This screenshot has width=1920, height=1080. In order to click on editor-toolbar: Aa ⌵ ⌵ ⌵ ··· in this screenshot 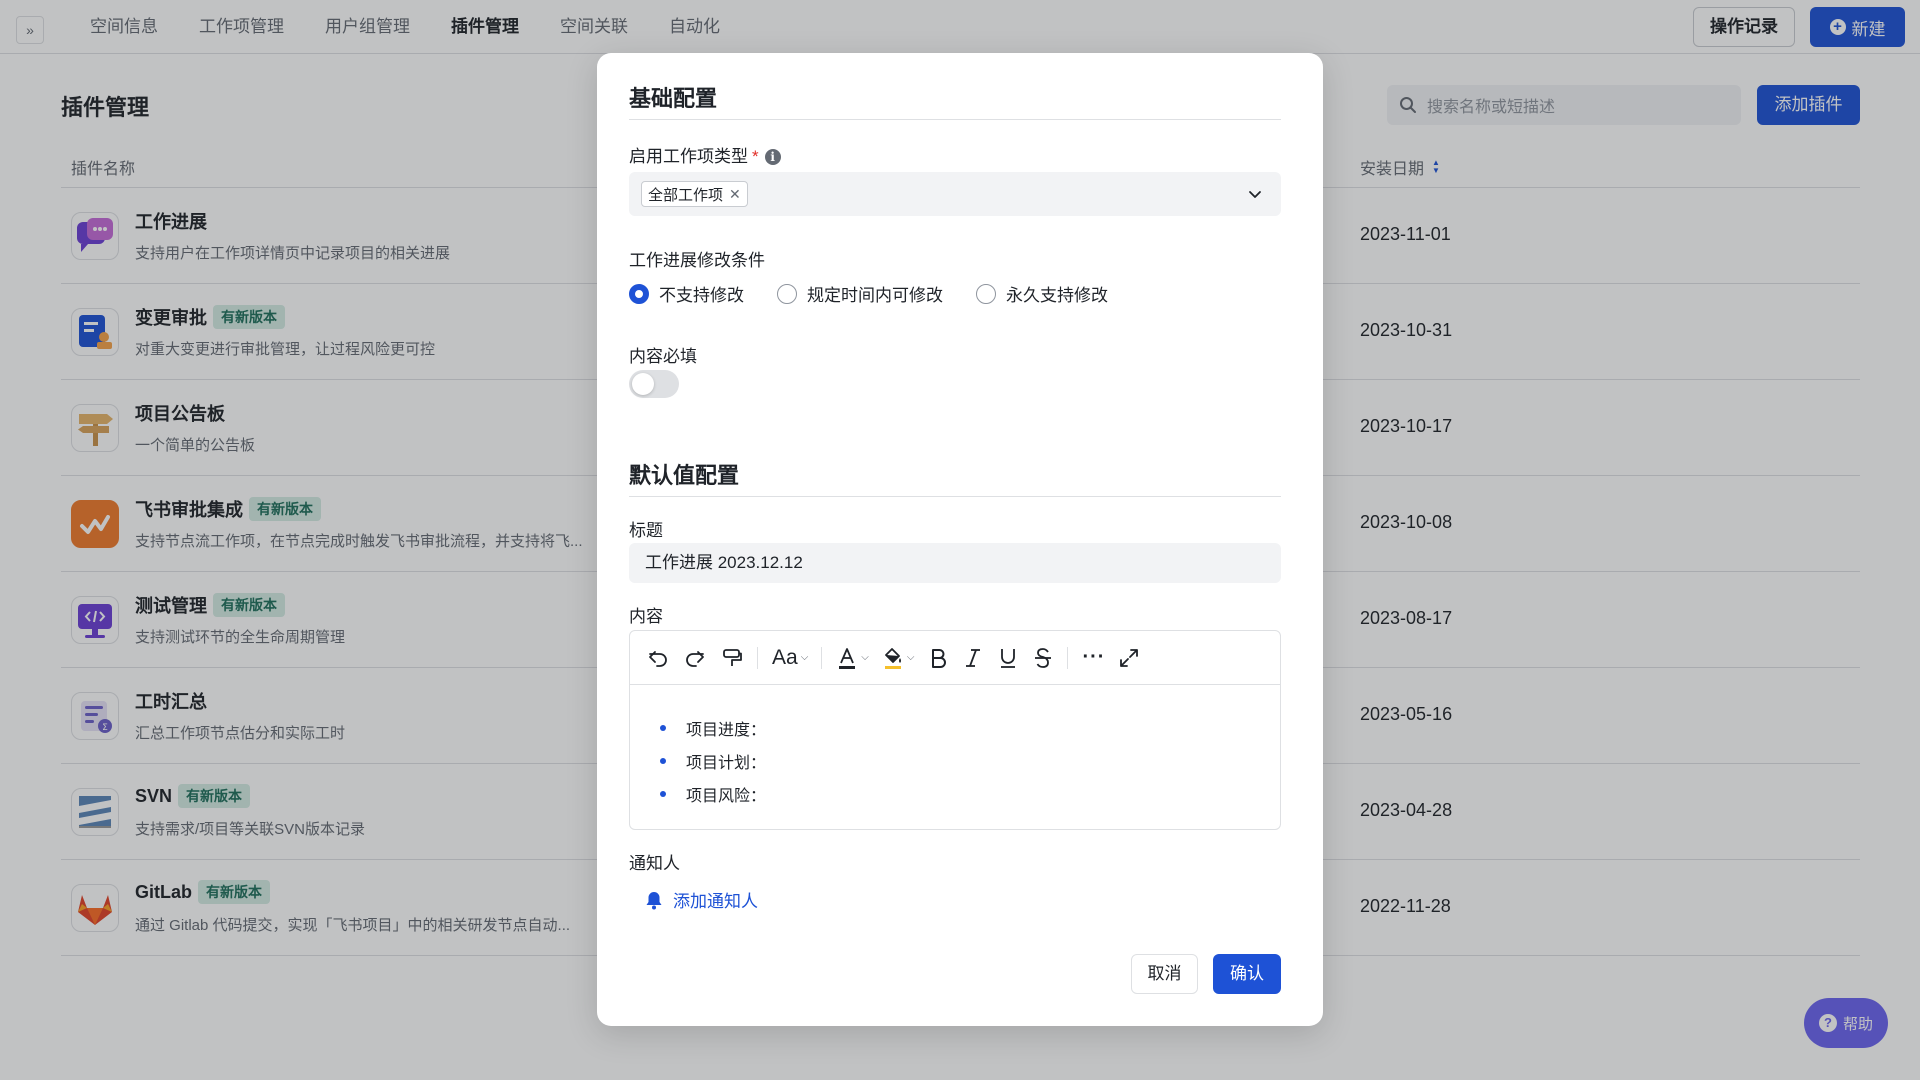, I will do `click(955, 658)`.